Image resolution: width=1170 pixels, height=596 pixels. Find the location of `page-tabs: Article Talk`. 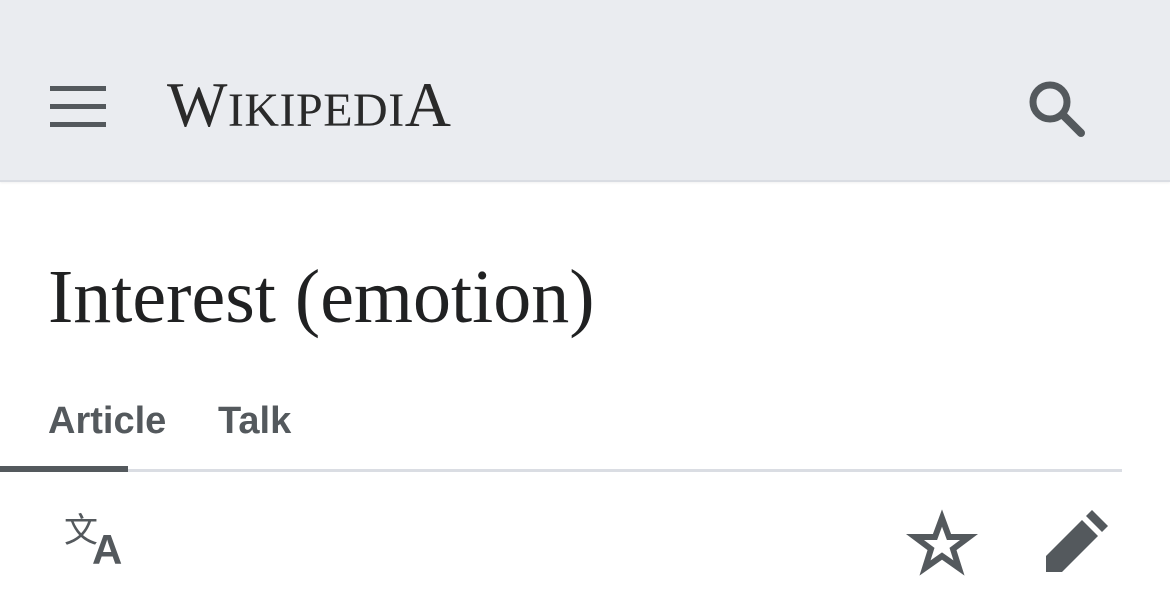

page-tabs: Article Talk is located at coordinates (585, 431).